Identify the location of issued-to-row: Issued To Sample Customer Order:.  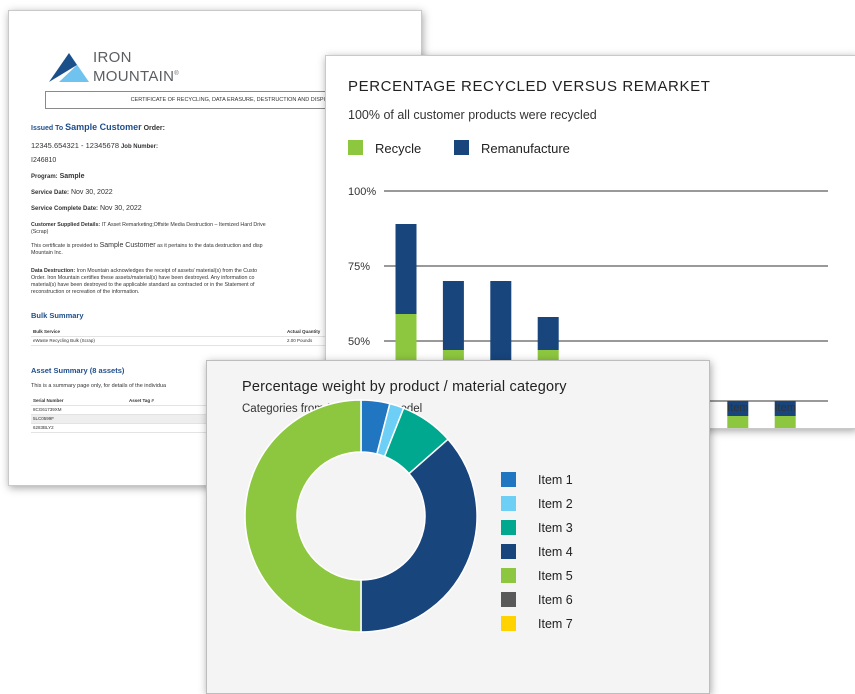
(98, 127).